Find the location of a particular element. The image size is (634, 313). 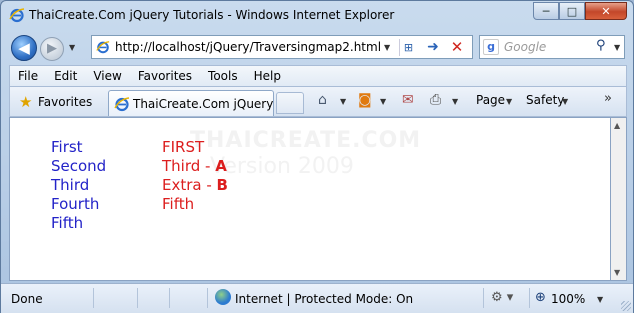

favorites-button: Favorites is located at coordinates (65, 102).